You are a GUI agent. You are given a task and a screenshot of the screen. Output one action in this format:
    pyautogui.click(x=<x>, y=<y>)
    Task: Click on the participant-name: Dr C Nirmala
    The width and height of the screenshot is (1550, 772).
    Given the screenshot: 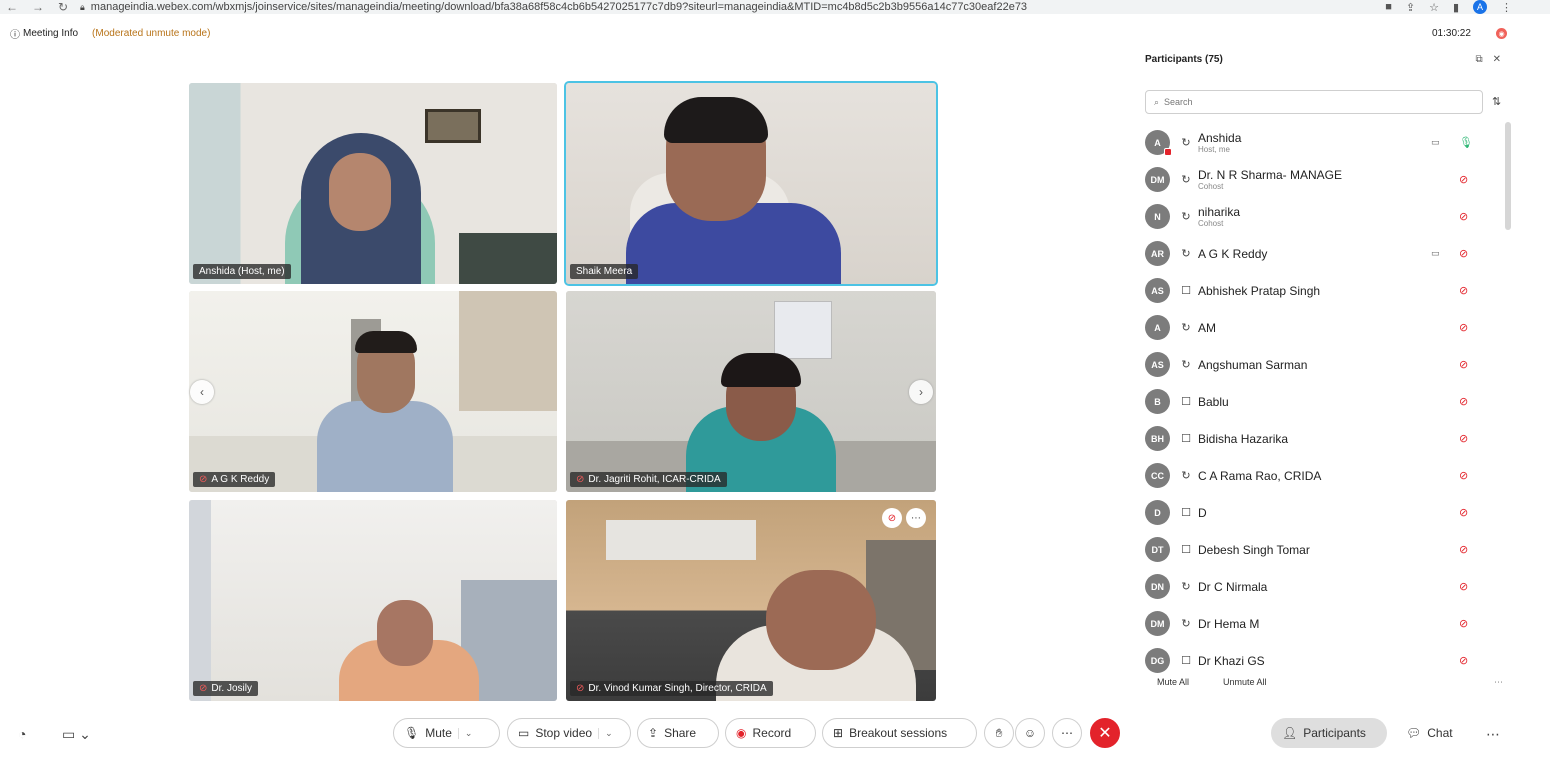 What is the action you would take?
    pyautogui.click(x=1233, y=586)
    